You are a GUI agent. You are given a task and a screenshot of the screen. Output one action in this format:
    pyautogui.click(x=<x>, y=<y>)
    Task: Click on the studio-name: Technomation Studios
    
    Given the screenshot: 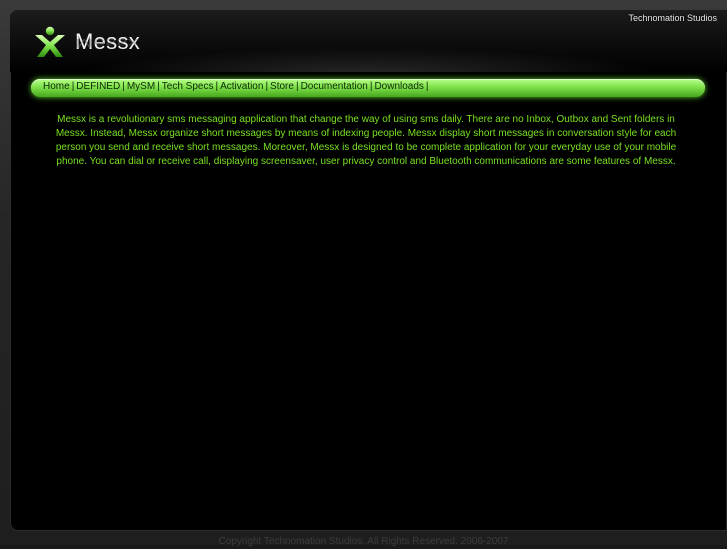 What is the action you would take?
    pyautogui.click(x=672, y=18)
    